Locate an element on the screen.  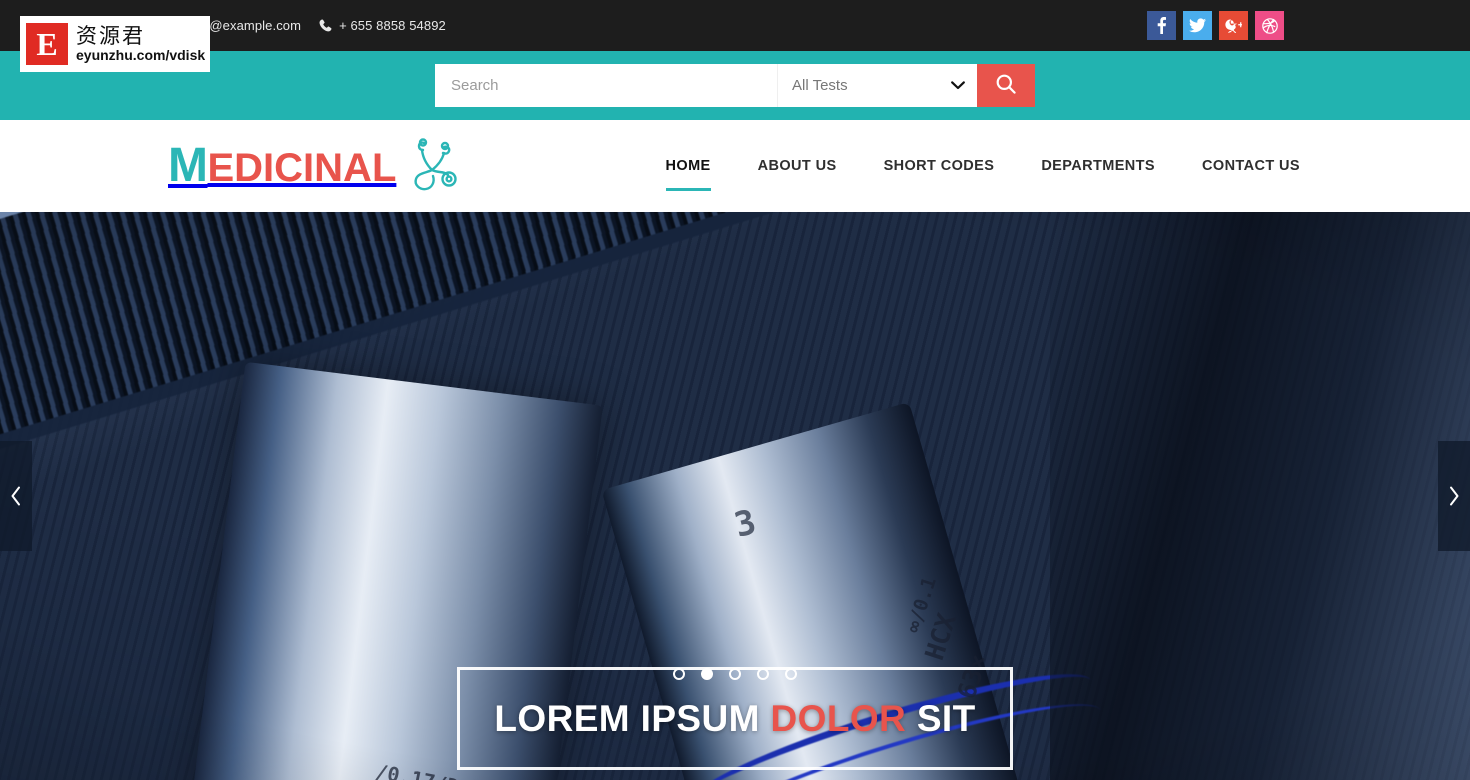
logo-wordmark: M EDICINAL is located at coordinates (282, 166).